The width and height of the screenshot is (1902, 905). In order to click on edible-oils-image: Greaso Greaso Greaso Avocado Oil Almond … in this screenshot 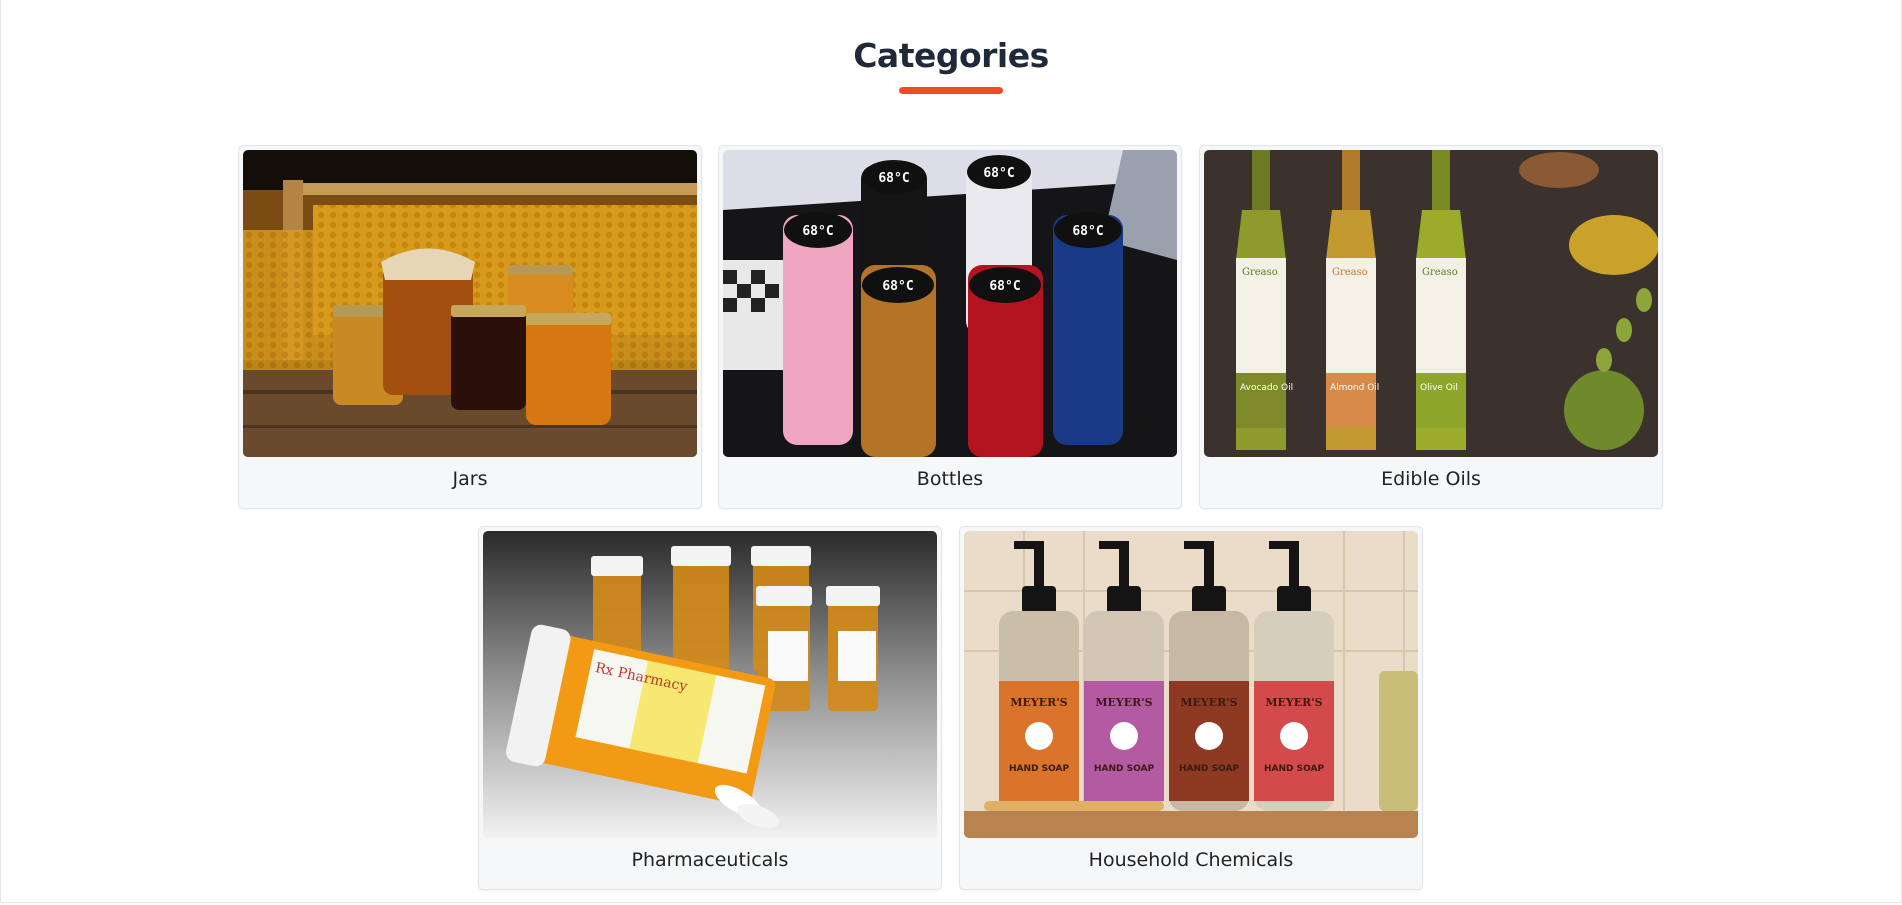, I will do `click(1431, 303)`.